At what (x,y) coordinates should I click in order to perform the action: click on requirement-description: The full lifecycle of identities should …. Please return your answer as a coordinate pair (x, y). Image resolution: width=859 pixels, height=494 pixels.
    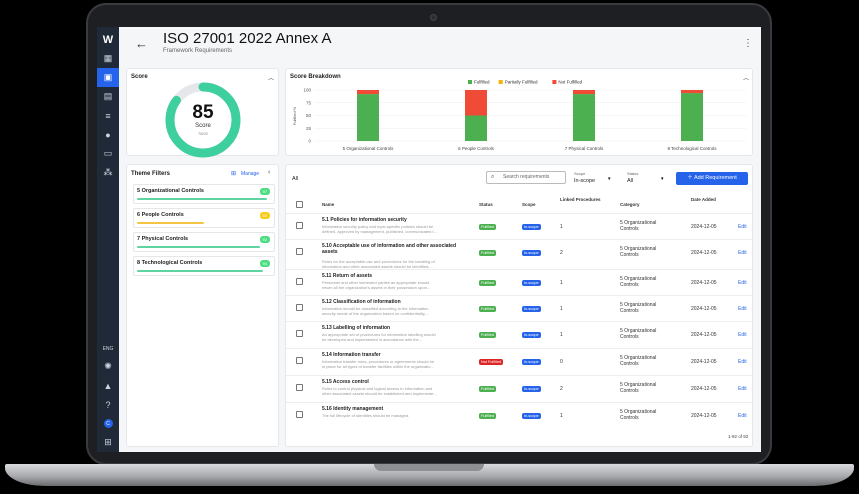
    Looking at the image, I should click on (366, 415).